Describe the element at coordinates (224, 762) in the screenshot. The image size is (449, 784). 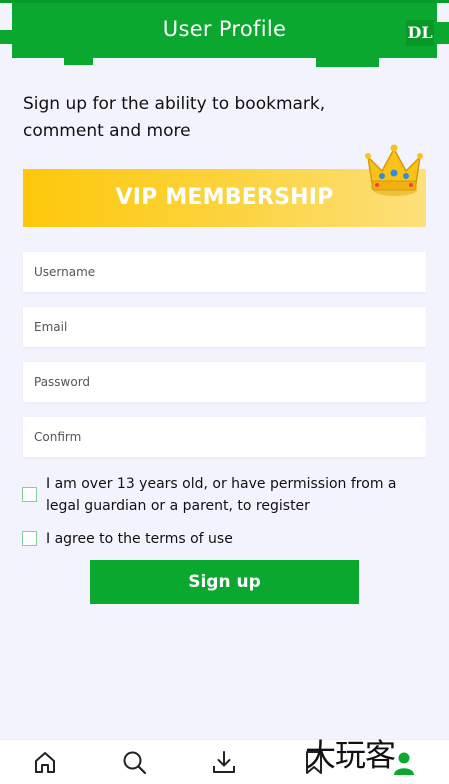
I see `download-icon` at that location.